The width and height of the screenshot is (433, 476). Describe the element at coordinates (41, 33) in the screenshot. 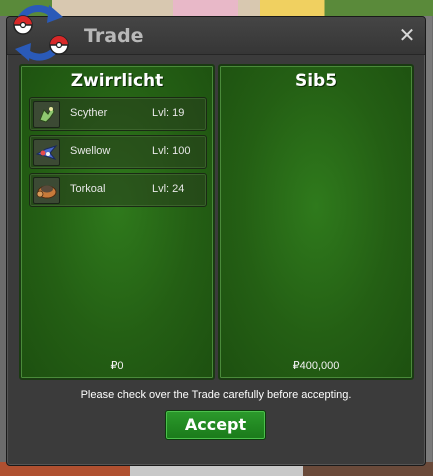

I see `trade-arrows-logo-icon` at that location.